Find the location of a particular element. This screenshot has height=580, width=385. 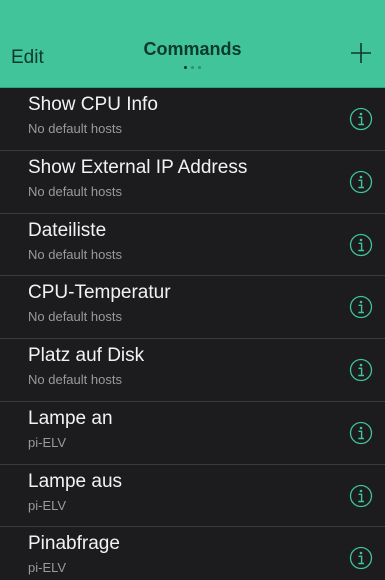

command-title: Lampe aus is located at coordinates (75, 481).